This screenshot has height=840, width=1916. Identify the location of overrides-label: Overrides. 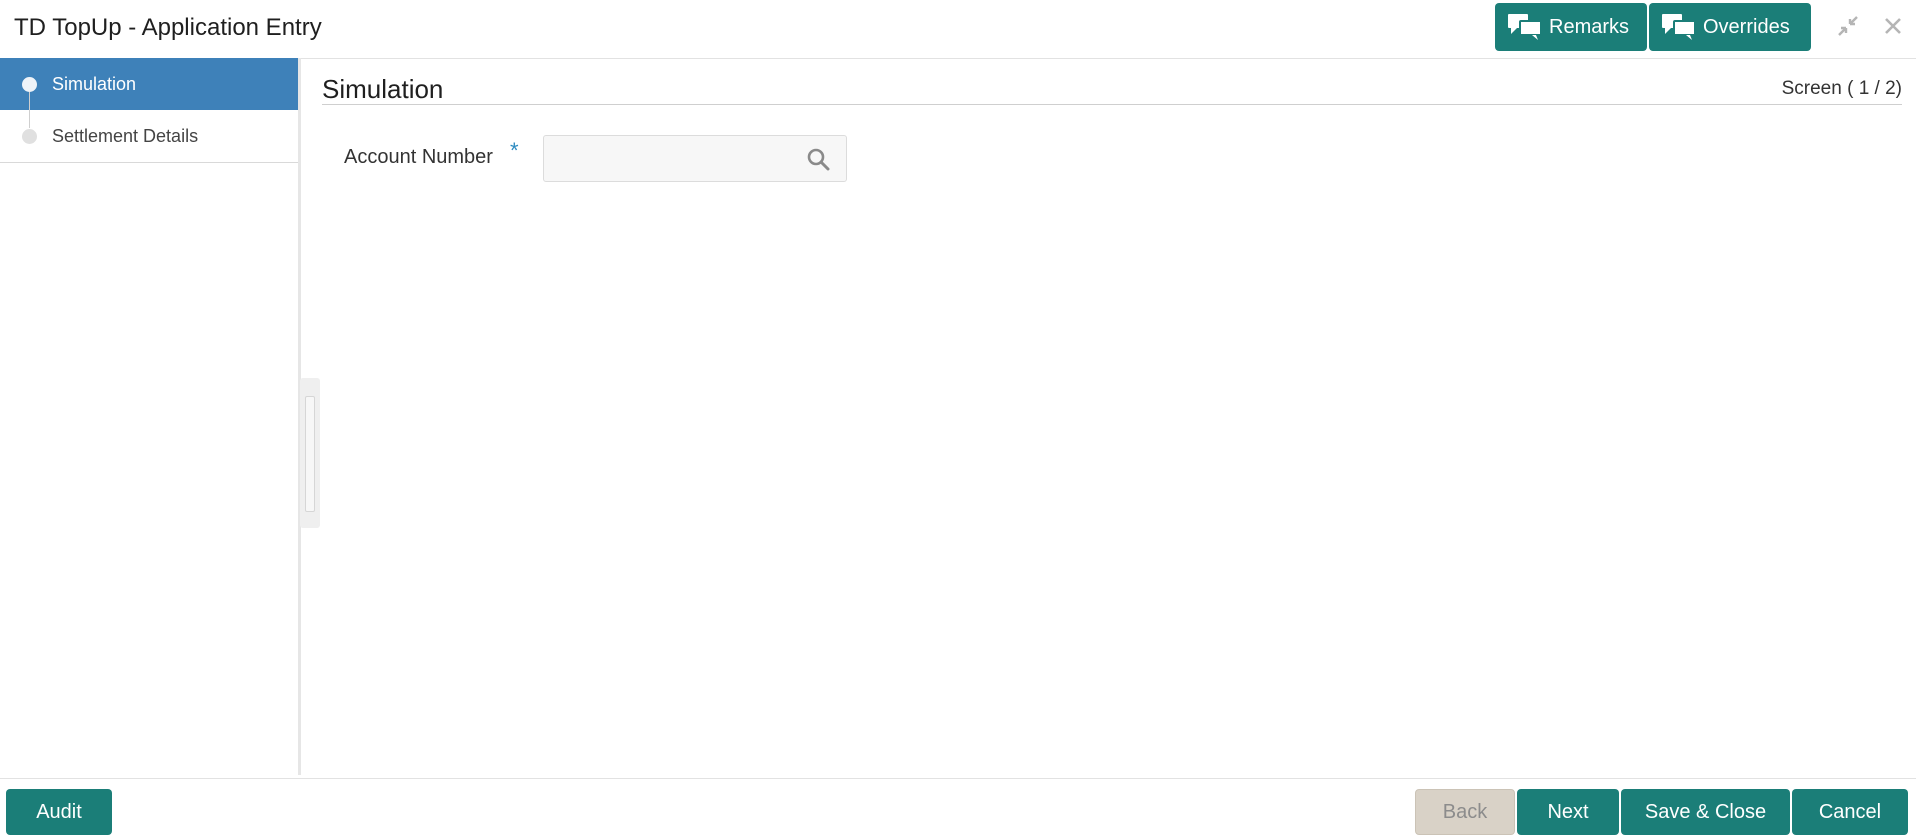
(1746, 26).